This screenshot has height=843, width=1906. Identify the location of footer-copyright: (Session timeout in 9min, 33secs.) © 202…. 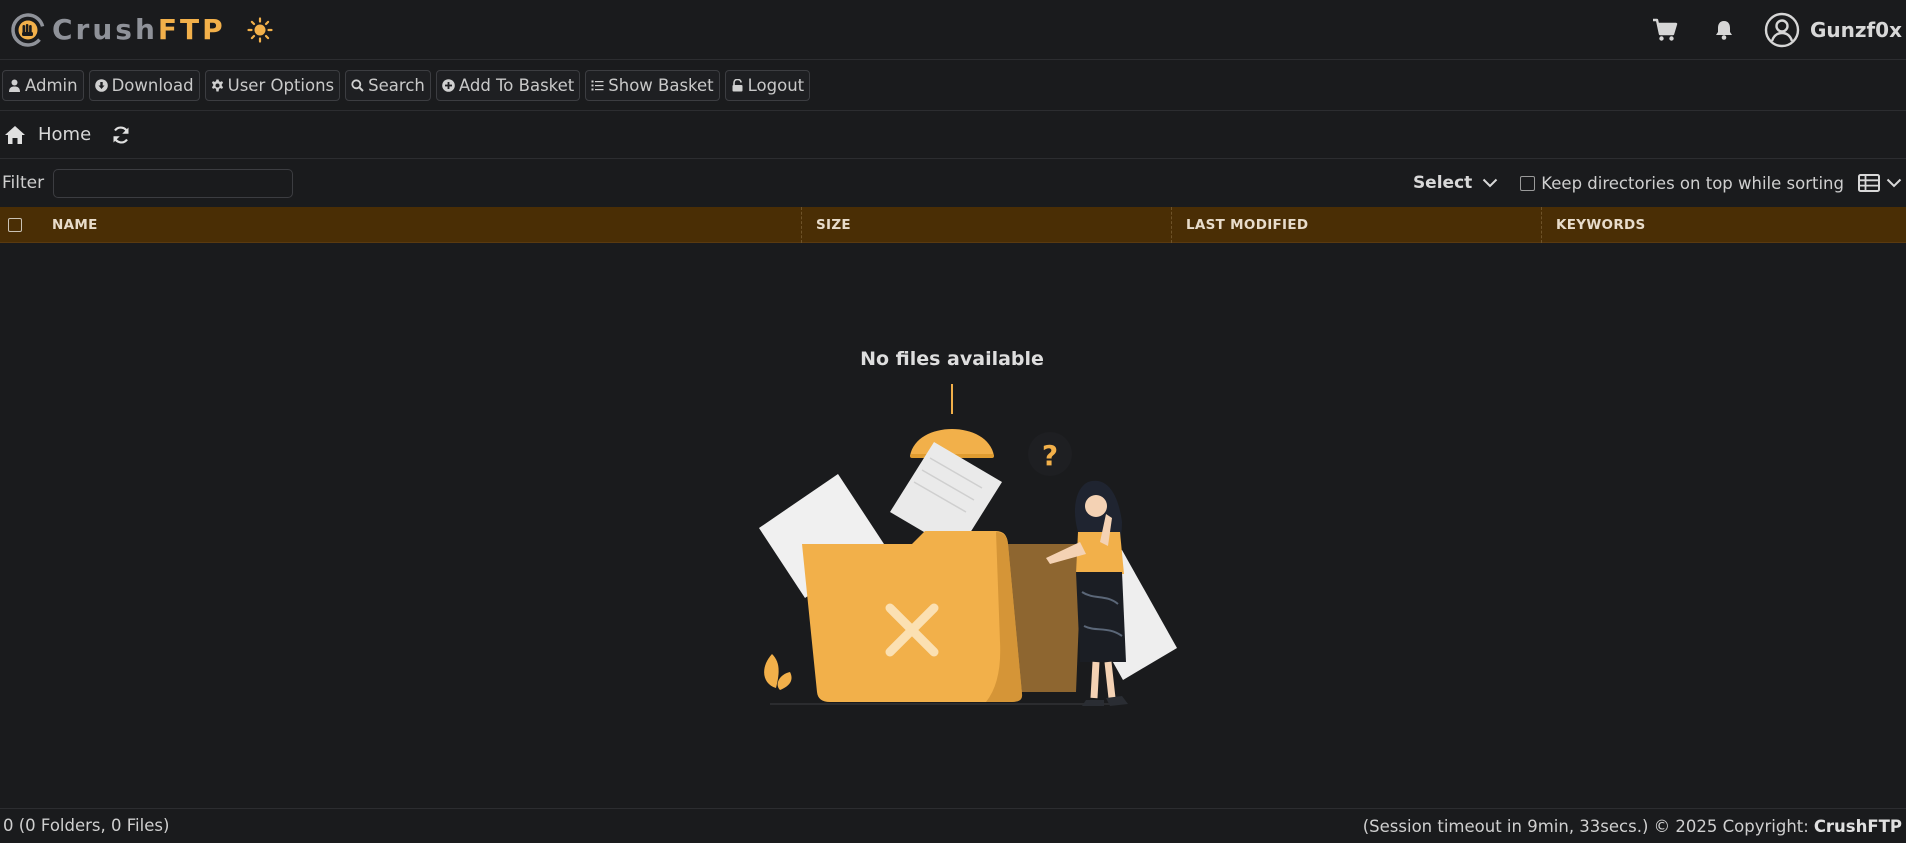
(1632, 826).